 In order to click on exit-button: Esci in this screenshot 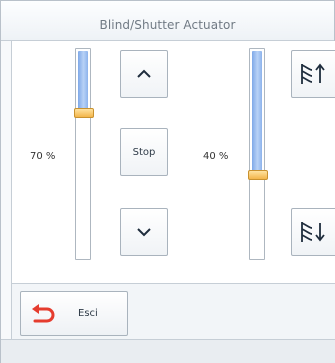, I will do `click(74, 313)`.